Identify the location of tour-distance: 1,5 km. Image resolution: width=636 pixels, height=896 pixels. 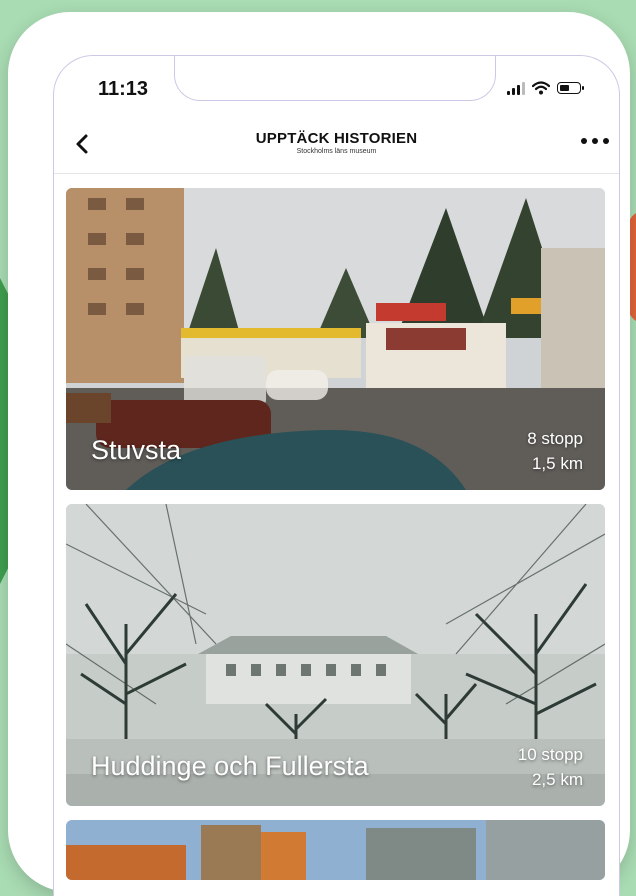
(557, 463).